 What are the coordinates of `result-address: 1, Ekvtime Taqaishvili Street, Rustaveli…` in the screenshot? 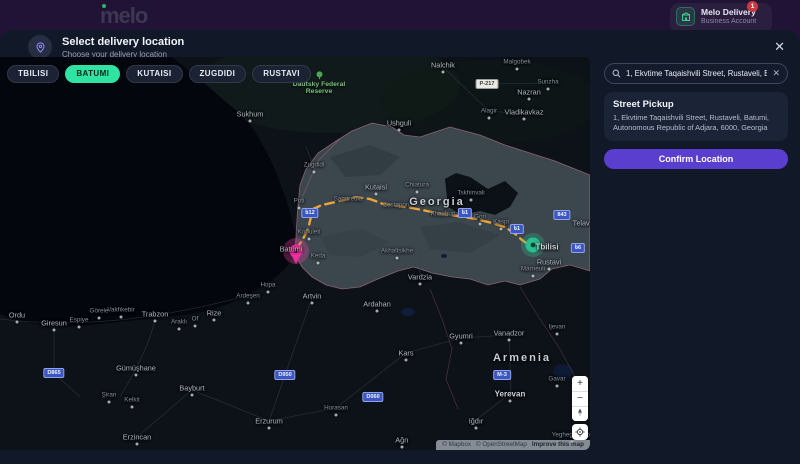 It's located at (691, 123).